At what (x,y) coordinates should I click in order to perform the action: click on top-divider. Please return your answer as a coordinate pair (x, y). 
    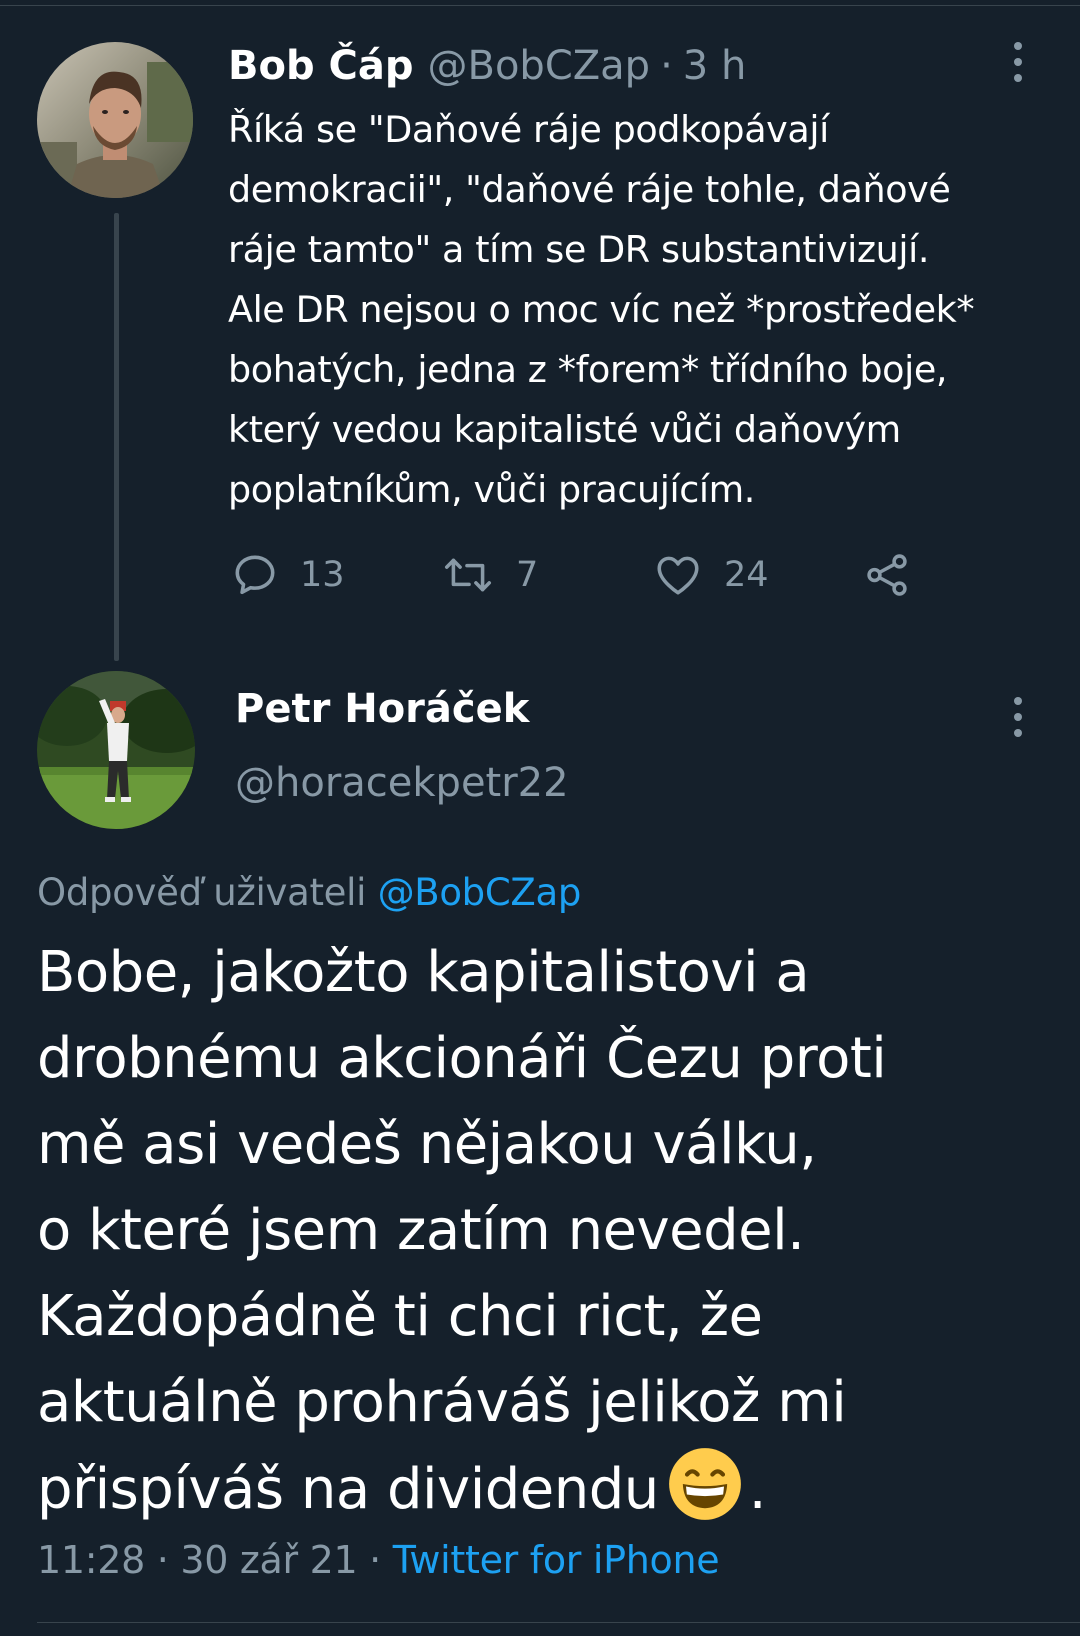
    Looking at the image, I should click on (540, 5).